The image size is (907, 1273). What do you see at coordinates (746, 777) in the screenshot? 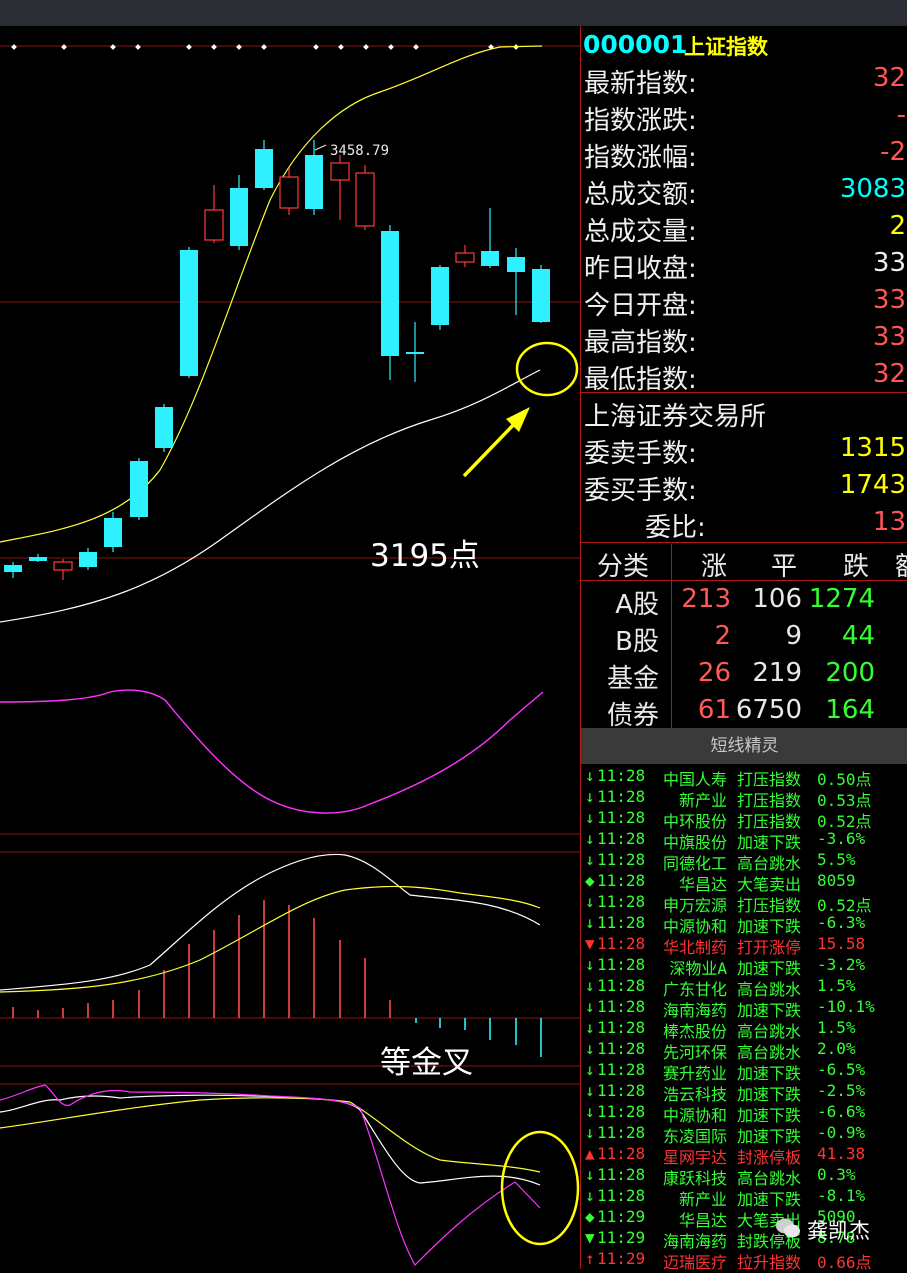
I see `alert-item: ↓ 11:28 中国人寿 打压指数 0.50点` at bounding box center [746, 777].